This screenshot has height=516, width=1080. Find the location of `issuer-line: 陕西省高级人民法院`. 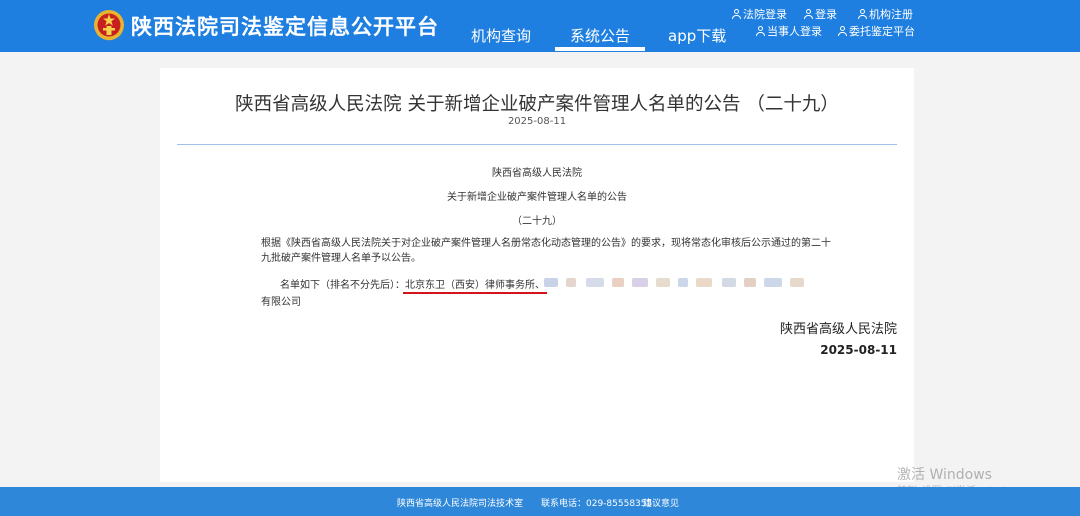

issuer-line: 陕西省高级人民法院 is located at coordinates (537, 173).